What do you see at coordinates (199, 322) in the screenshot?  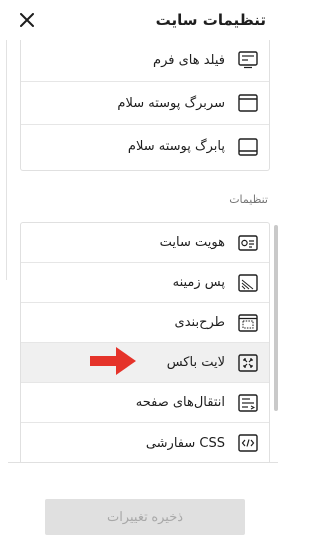 I see `menu-item-label: طرح‌بندی` at bounding box center [199, 322].